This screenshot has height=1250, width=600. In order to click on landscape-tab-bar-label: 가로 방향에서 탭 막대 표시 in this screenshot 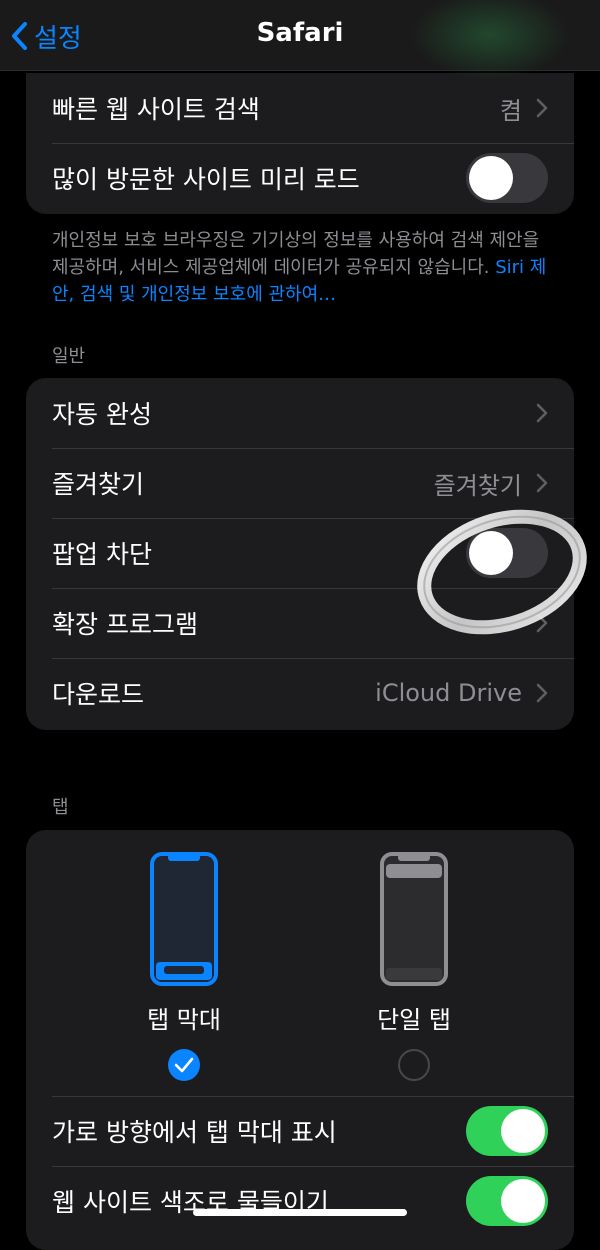, I will do `click(194, 1132)`.